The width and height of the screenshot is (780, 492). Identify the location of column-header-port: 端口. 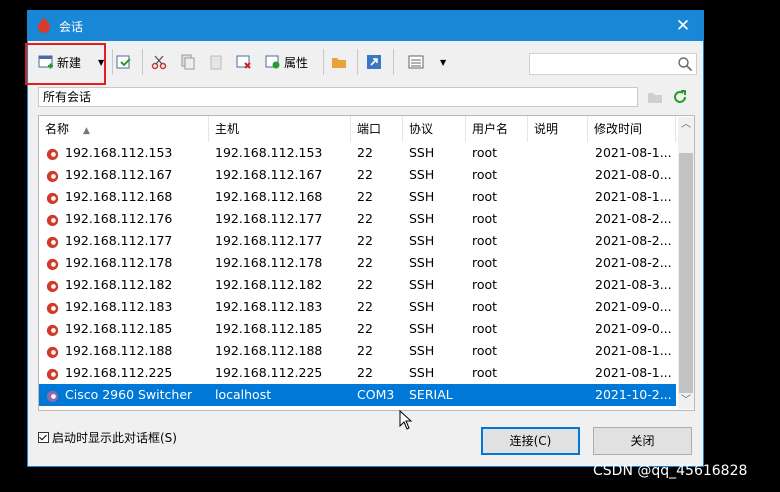
(377, 129).